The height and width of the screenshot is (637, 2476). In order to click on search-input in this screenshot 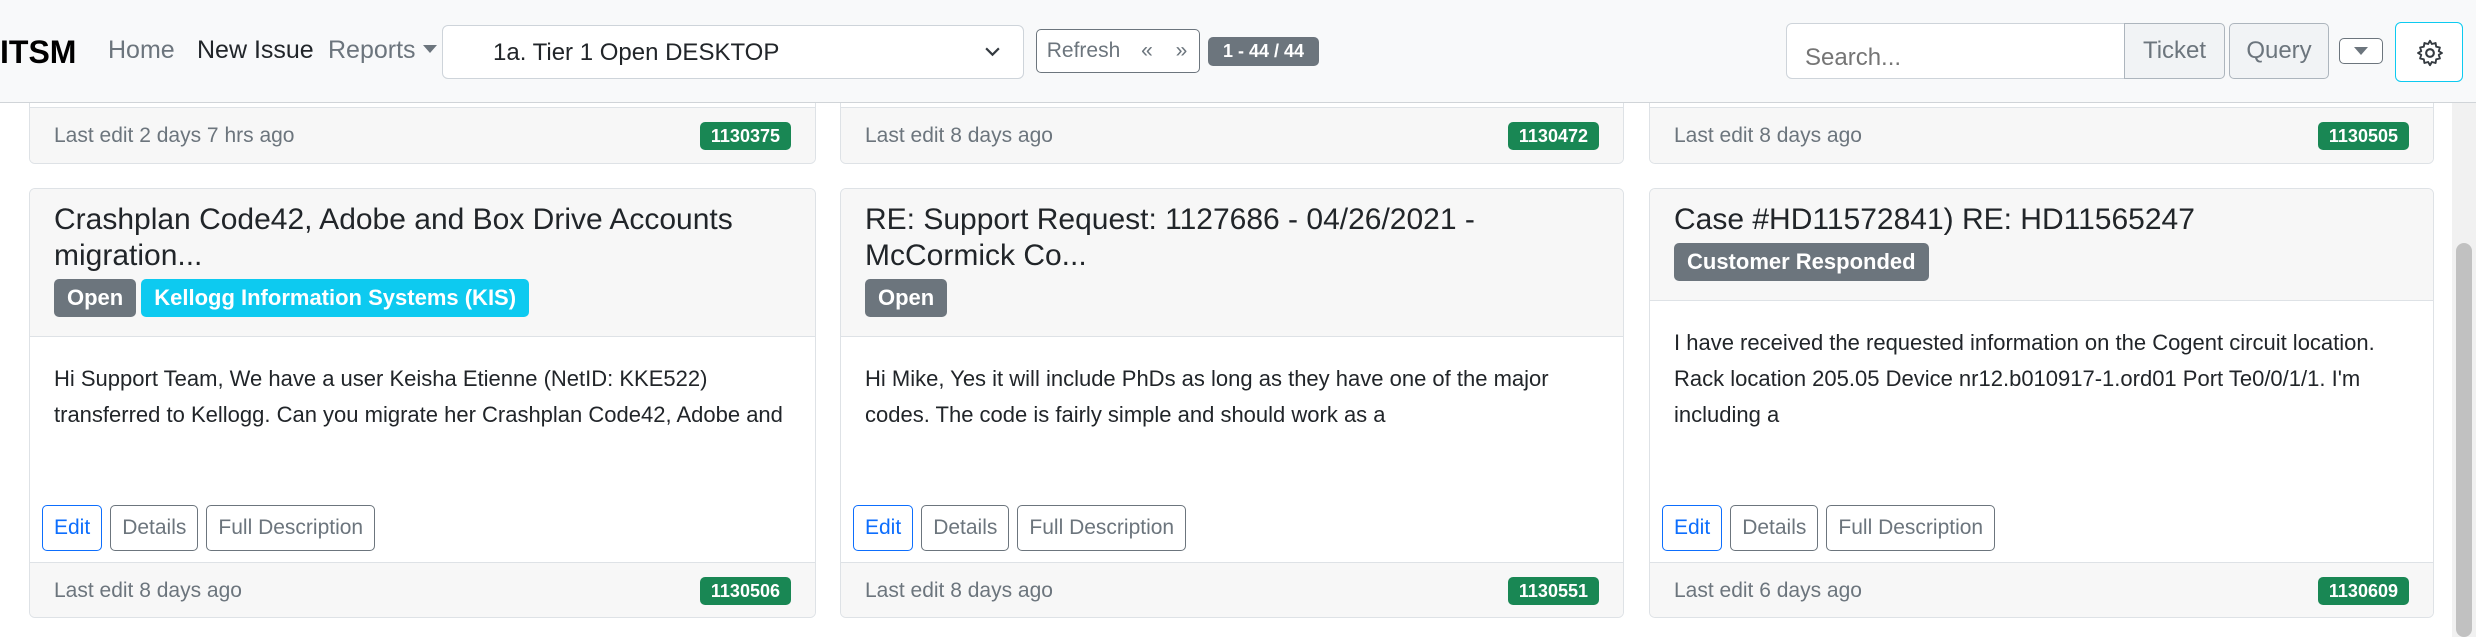, I will do `click(1955, 51)`.